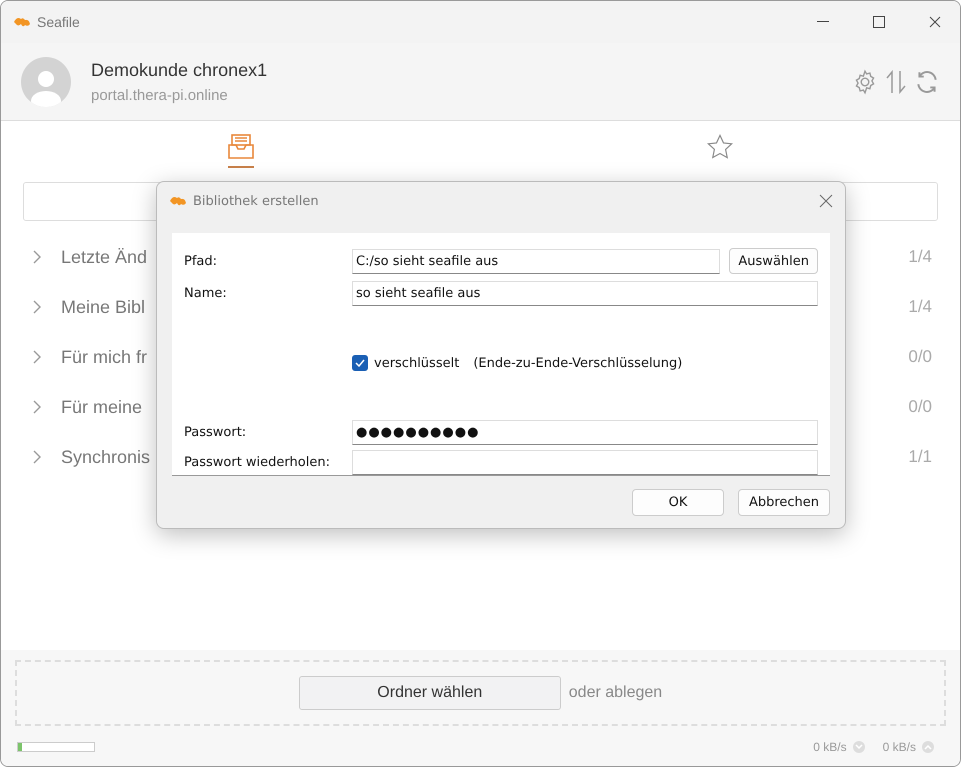 Image resolution: width=961 pixels, height=767 pixels. I want to click on text-field: so sieht seafile aus, so click(585, 293).